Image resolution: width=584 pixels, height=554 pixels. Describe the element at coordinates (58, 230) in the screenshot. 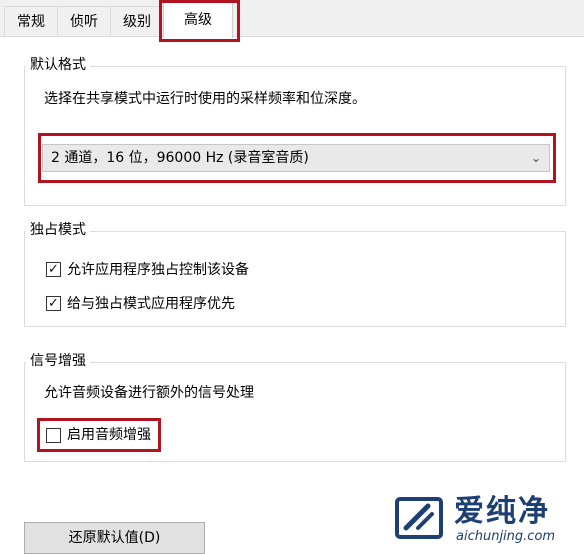

I see `exclusive-mode-title: 独占模式` at that location.